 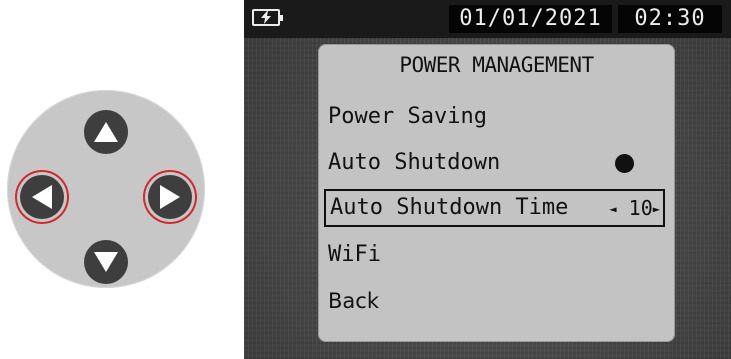 I want to click on up-arrow-button, so click(x=106, y=132).